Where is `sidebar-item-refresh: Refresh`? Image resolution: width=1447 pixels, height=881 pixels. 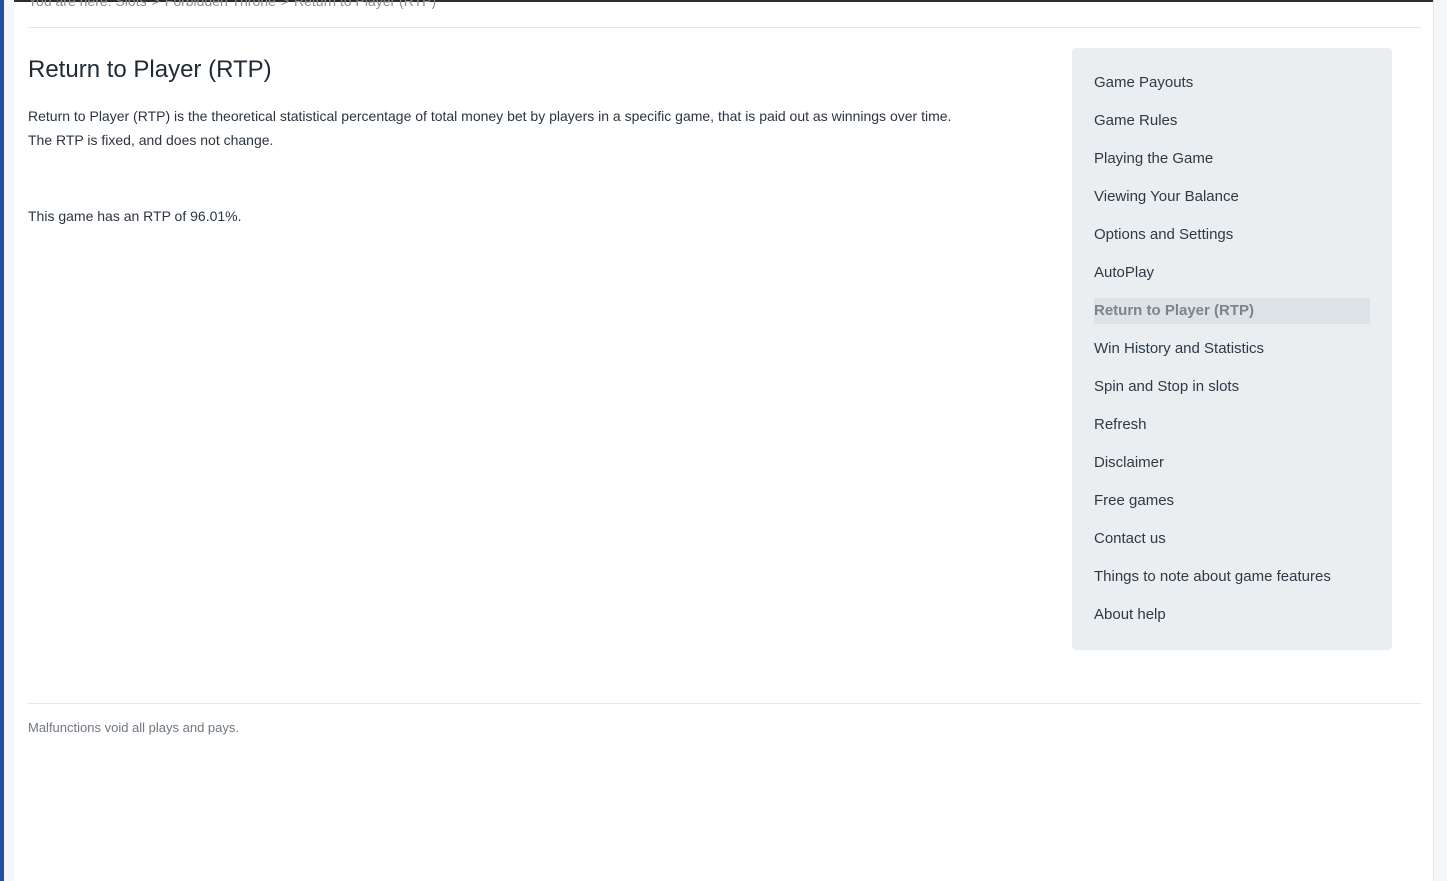 sidebar-item-refresh: Refresh is located at coordinates (1232, 425).